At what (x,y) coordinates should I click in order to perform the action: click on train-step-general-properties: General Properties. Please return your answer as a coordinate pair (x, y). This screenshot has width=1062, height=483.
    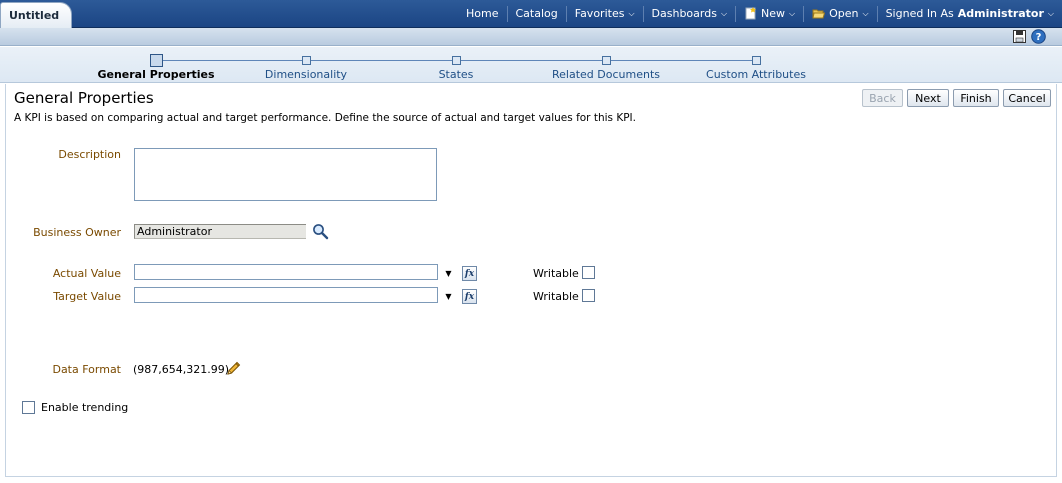
    Looking at the image, I should click on (155, 74).